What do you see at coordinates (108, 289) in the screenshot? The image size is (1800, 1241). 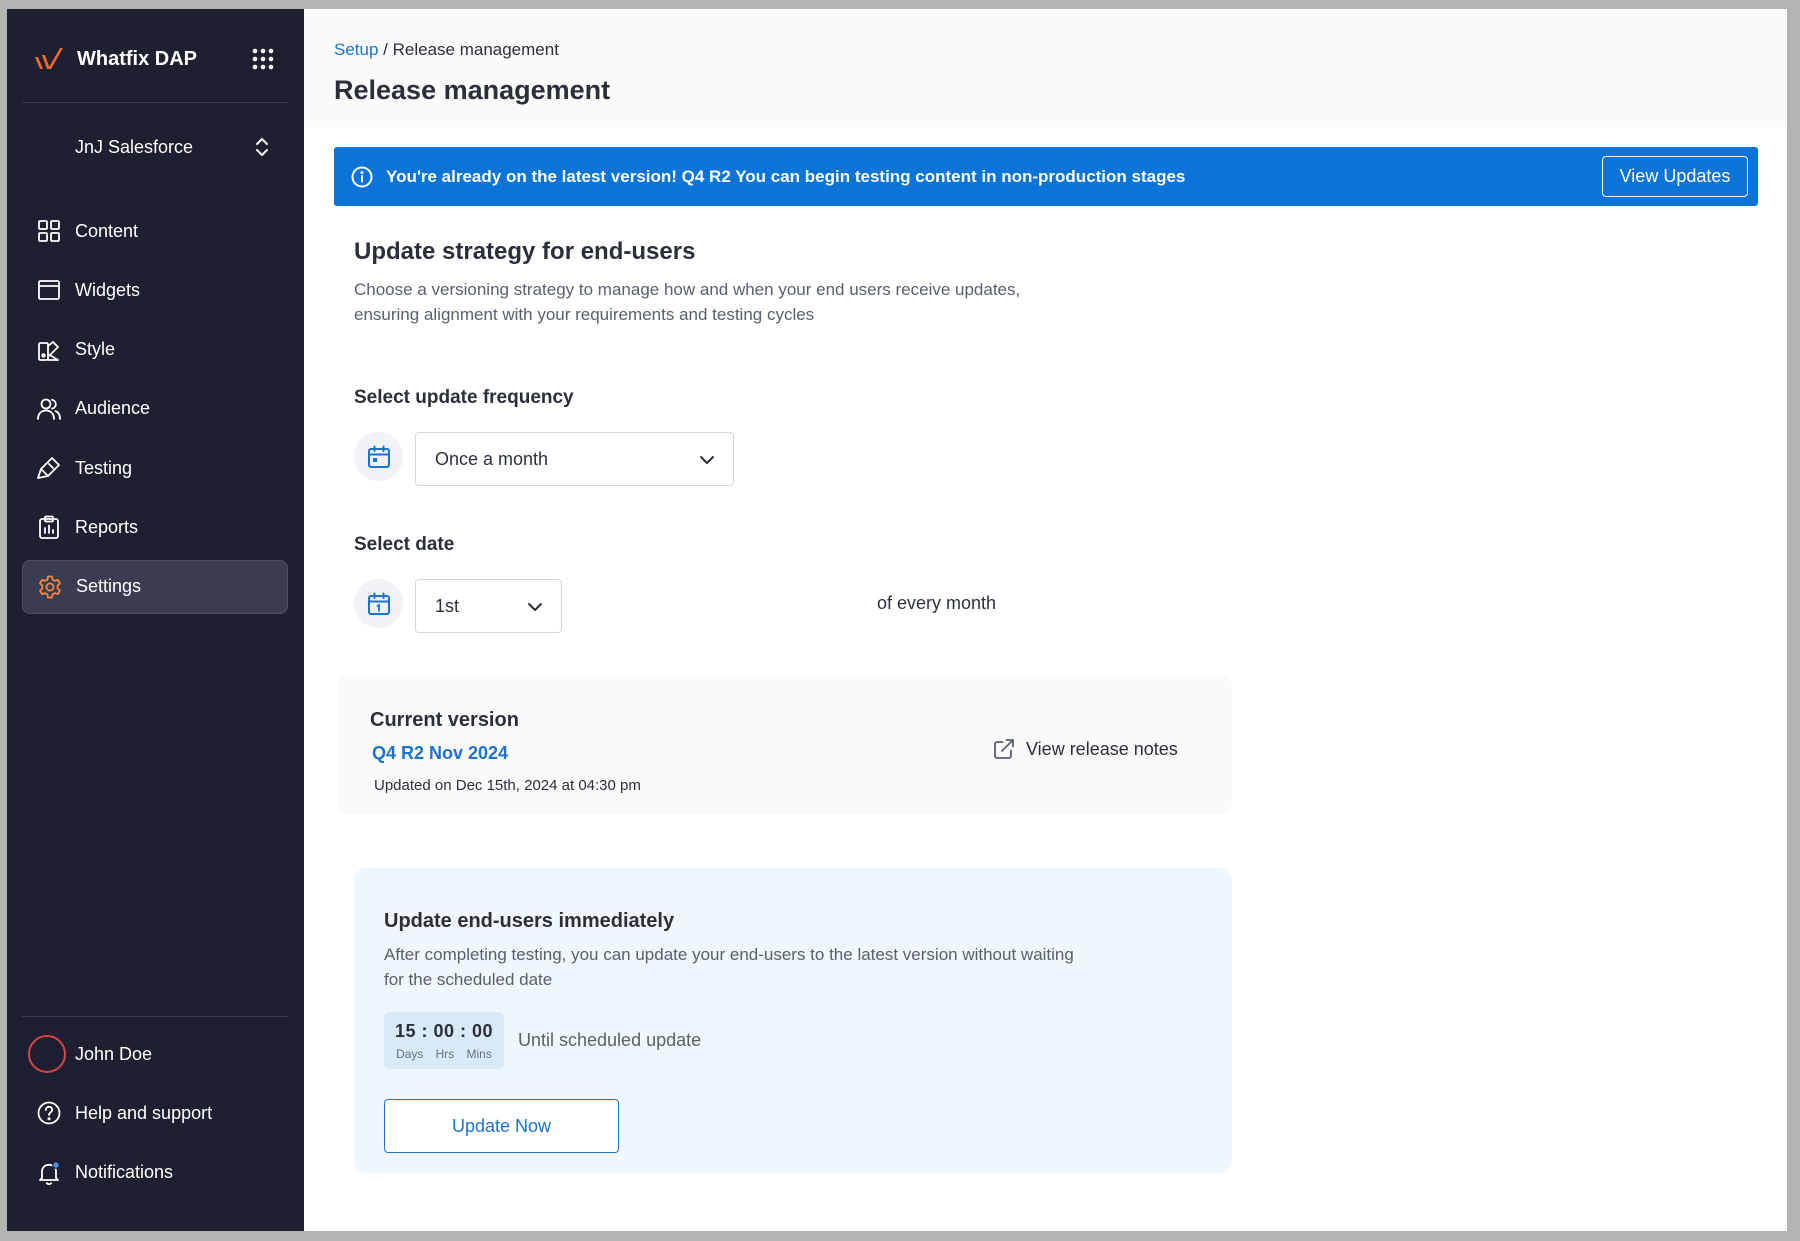 I see `sidebar-item-label: Widgets` at bounding box center [108, 289].